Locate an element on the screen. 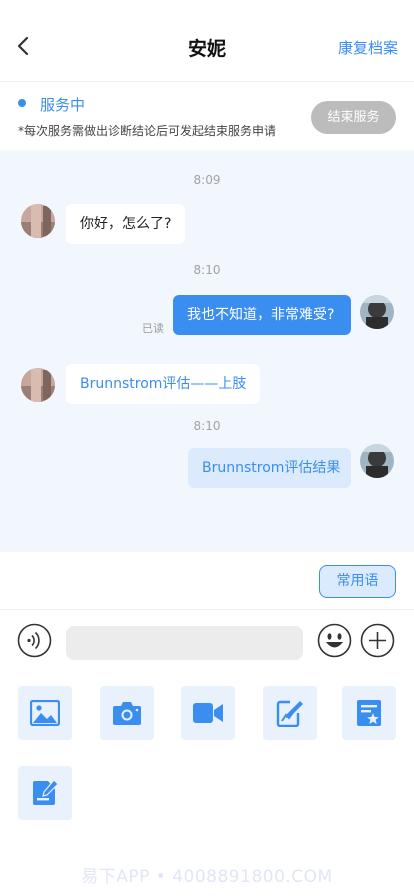  edit-form-icon is located at coordinates (289, 713).